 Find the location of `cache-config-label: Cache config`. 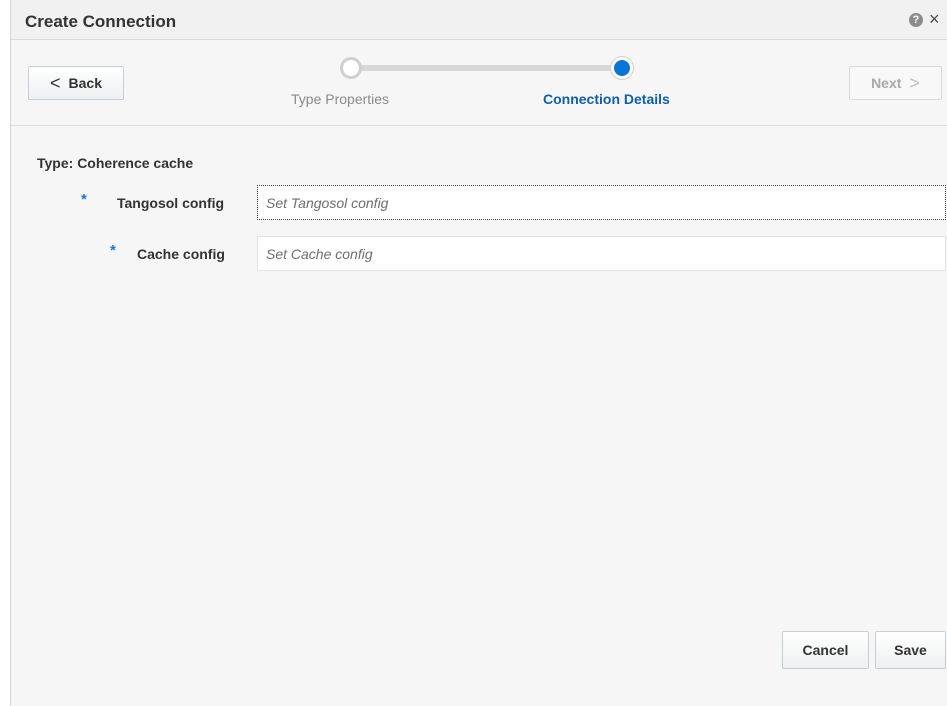

cache-config-label: Cache config is located at coordinates (181, 254).